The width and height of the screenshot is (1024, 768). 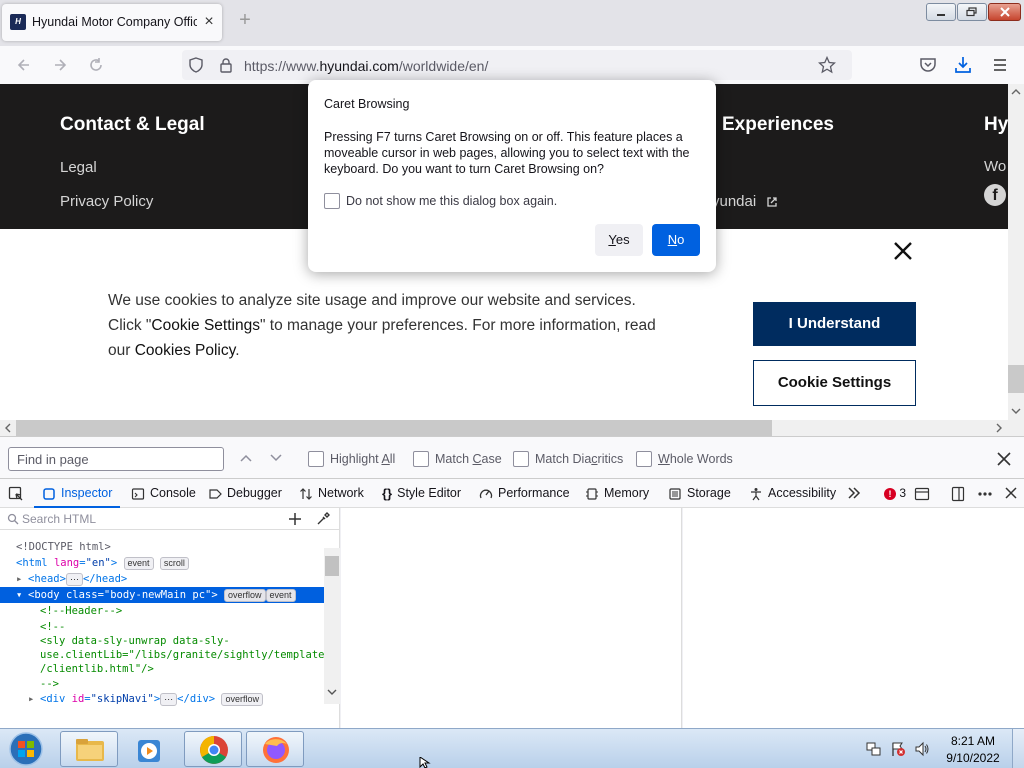 What do you see at coordinates (162, 611) in the screenshot?
I see `markup-line-comment-header: <!--Header-->` at bounding box center [162, 611].